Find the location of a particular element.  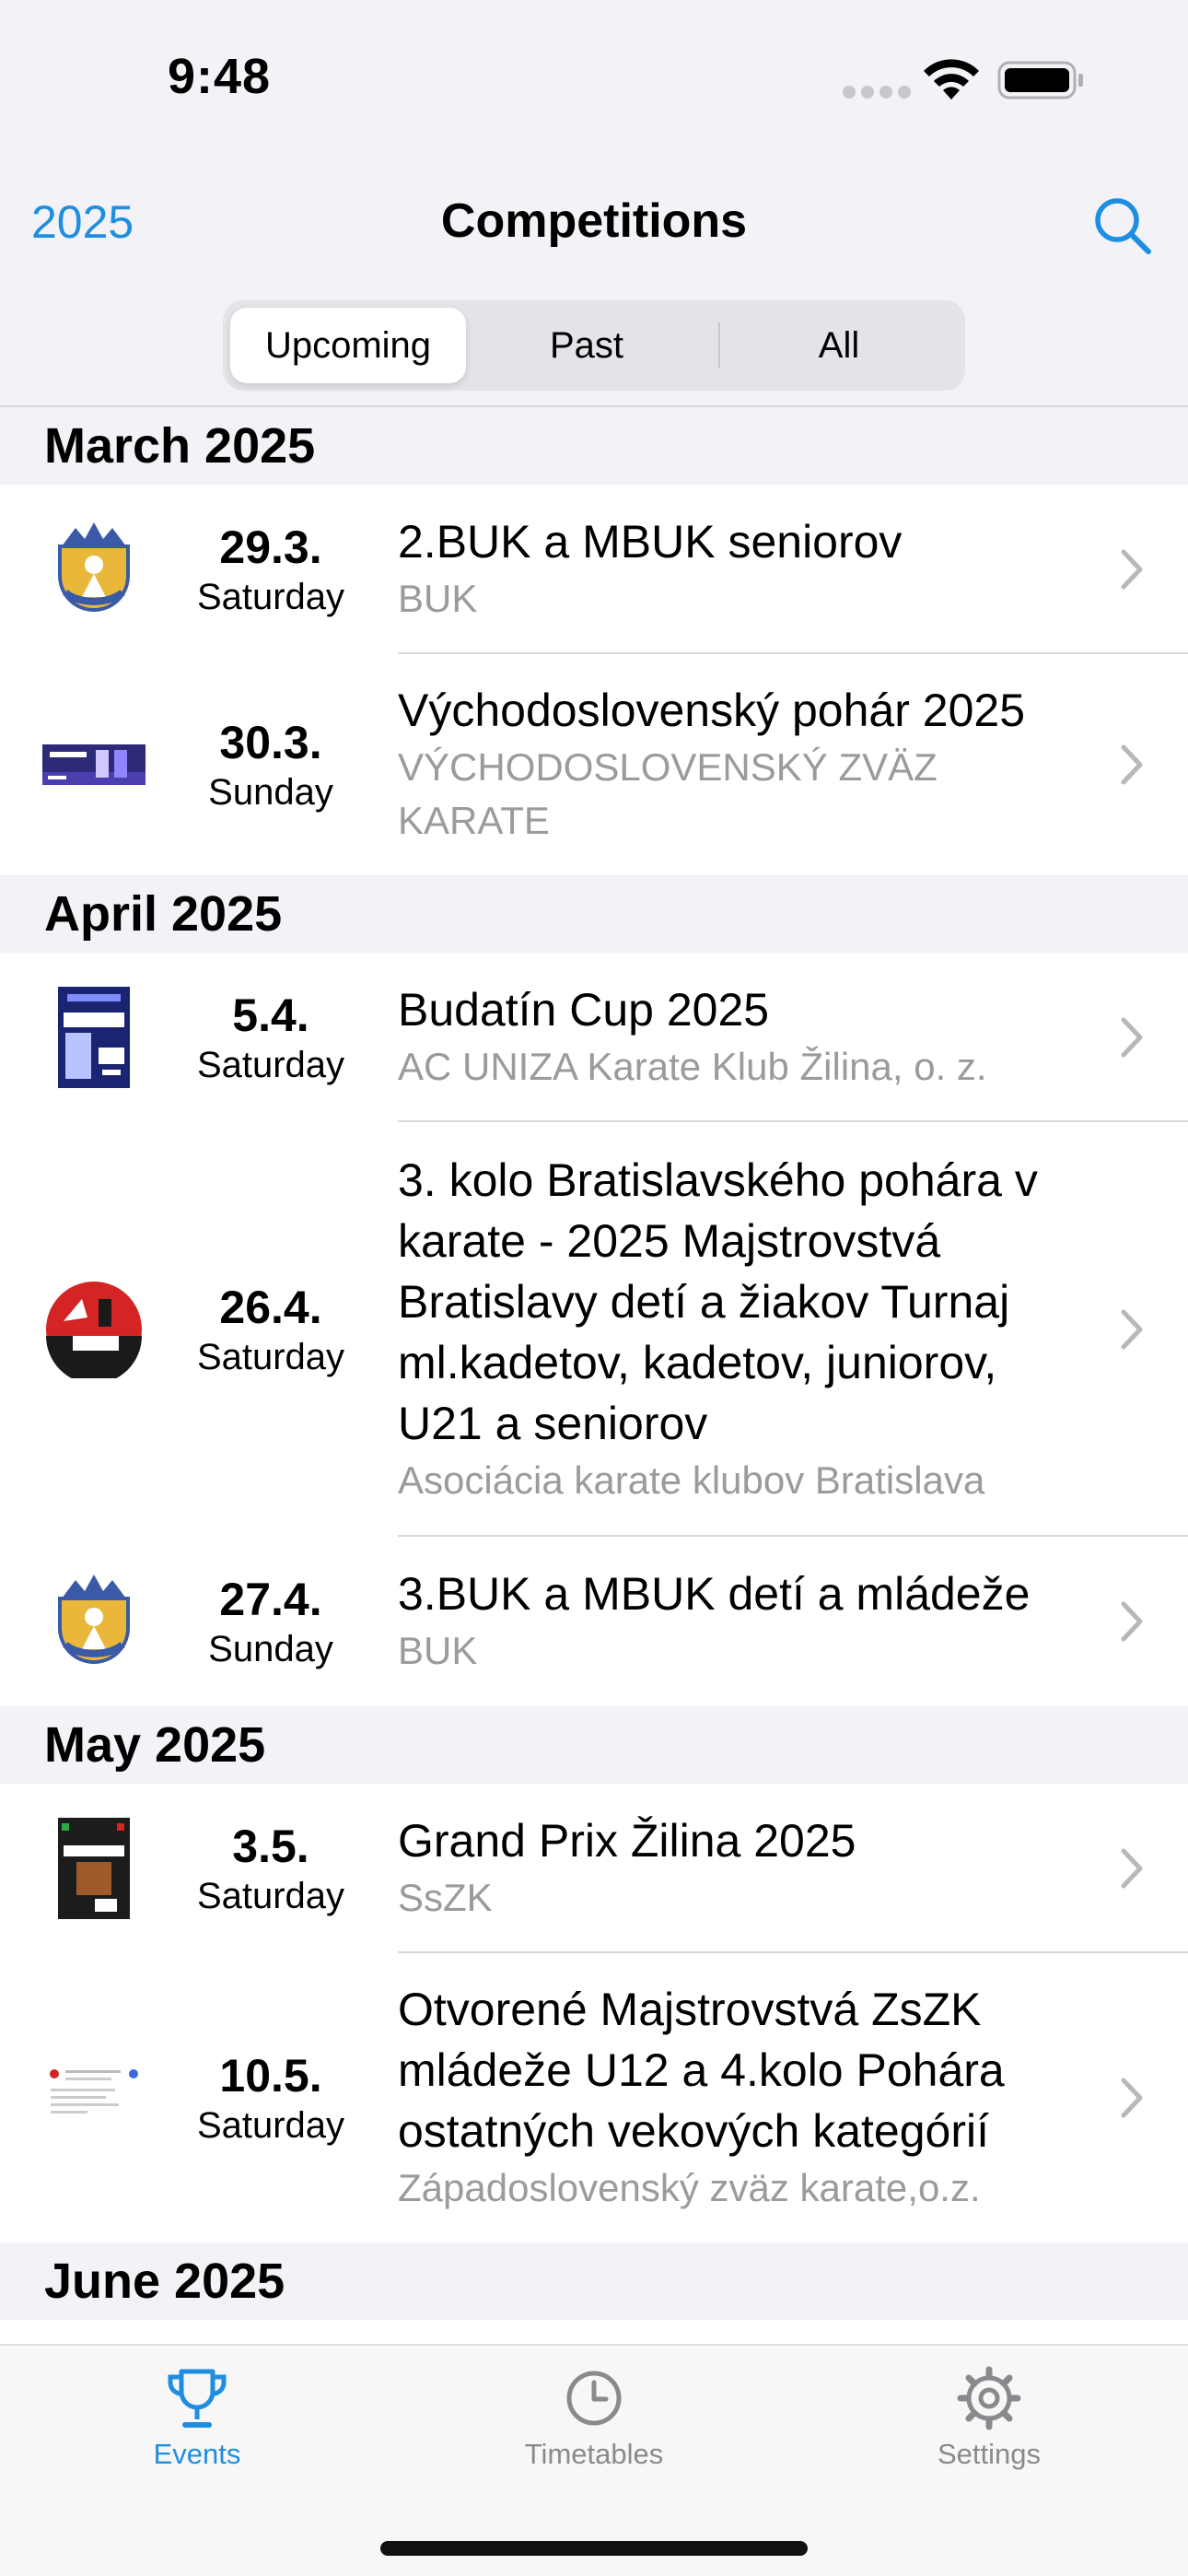

status-bar: 9:48 is located at coordinates (594, 78).